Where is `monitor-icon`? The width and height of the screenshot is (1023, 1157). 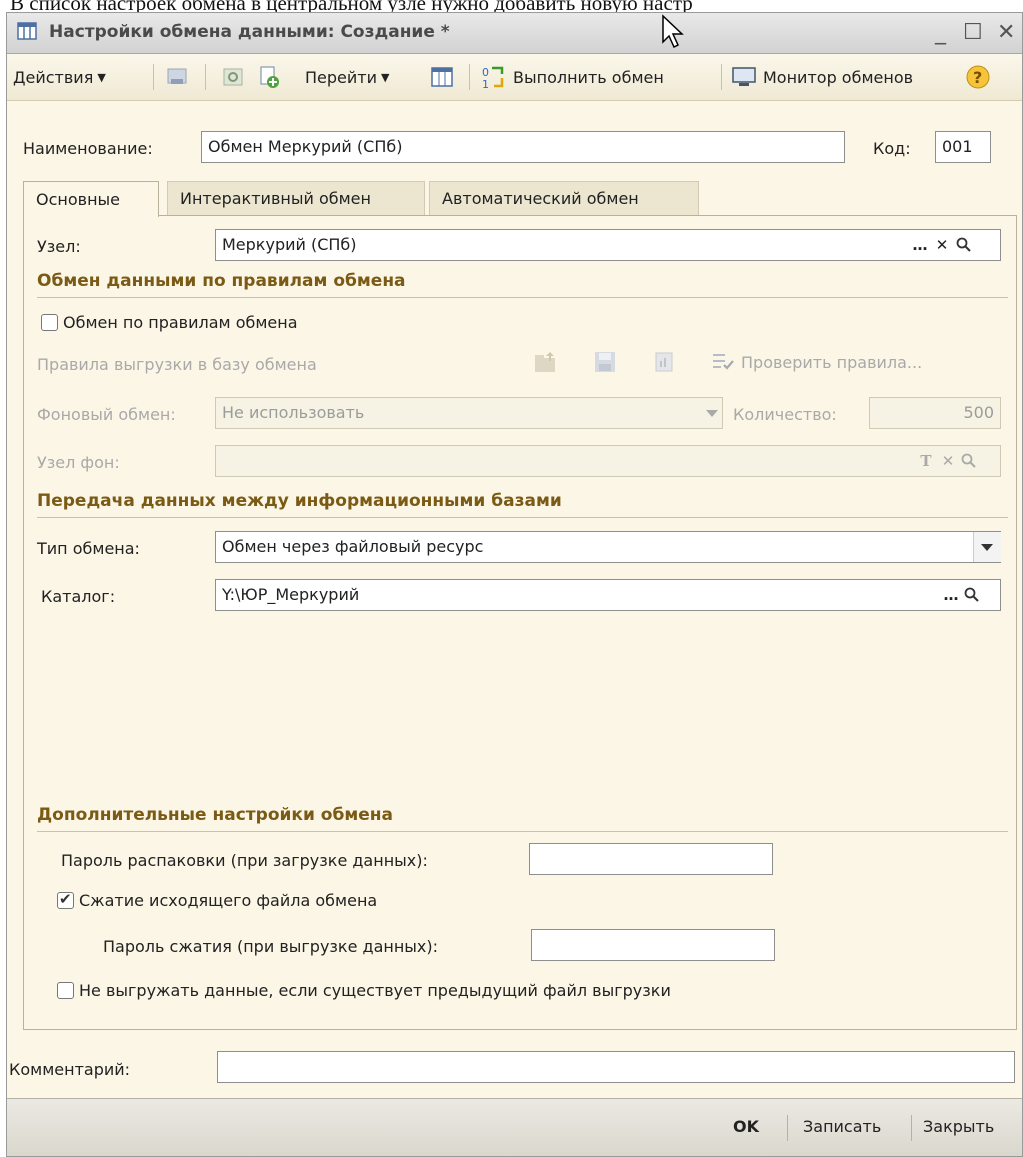 monitor-icon is located at coordinates (744, 76).